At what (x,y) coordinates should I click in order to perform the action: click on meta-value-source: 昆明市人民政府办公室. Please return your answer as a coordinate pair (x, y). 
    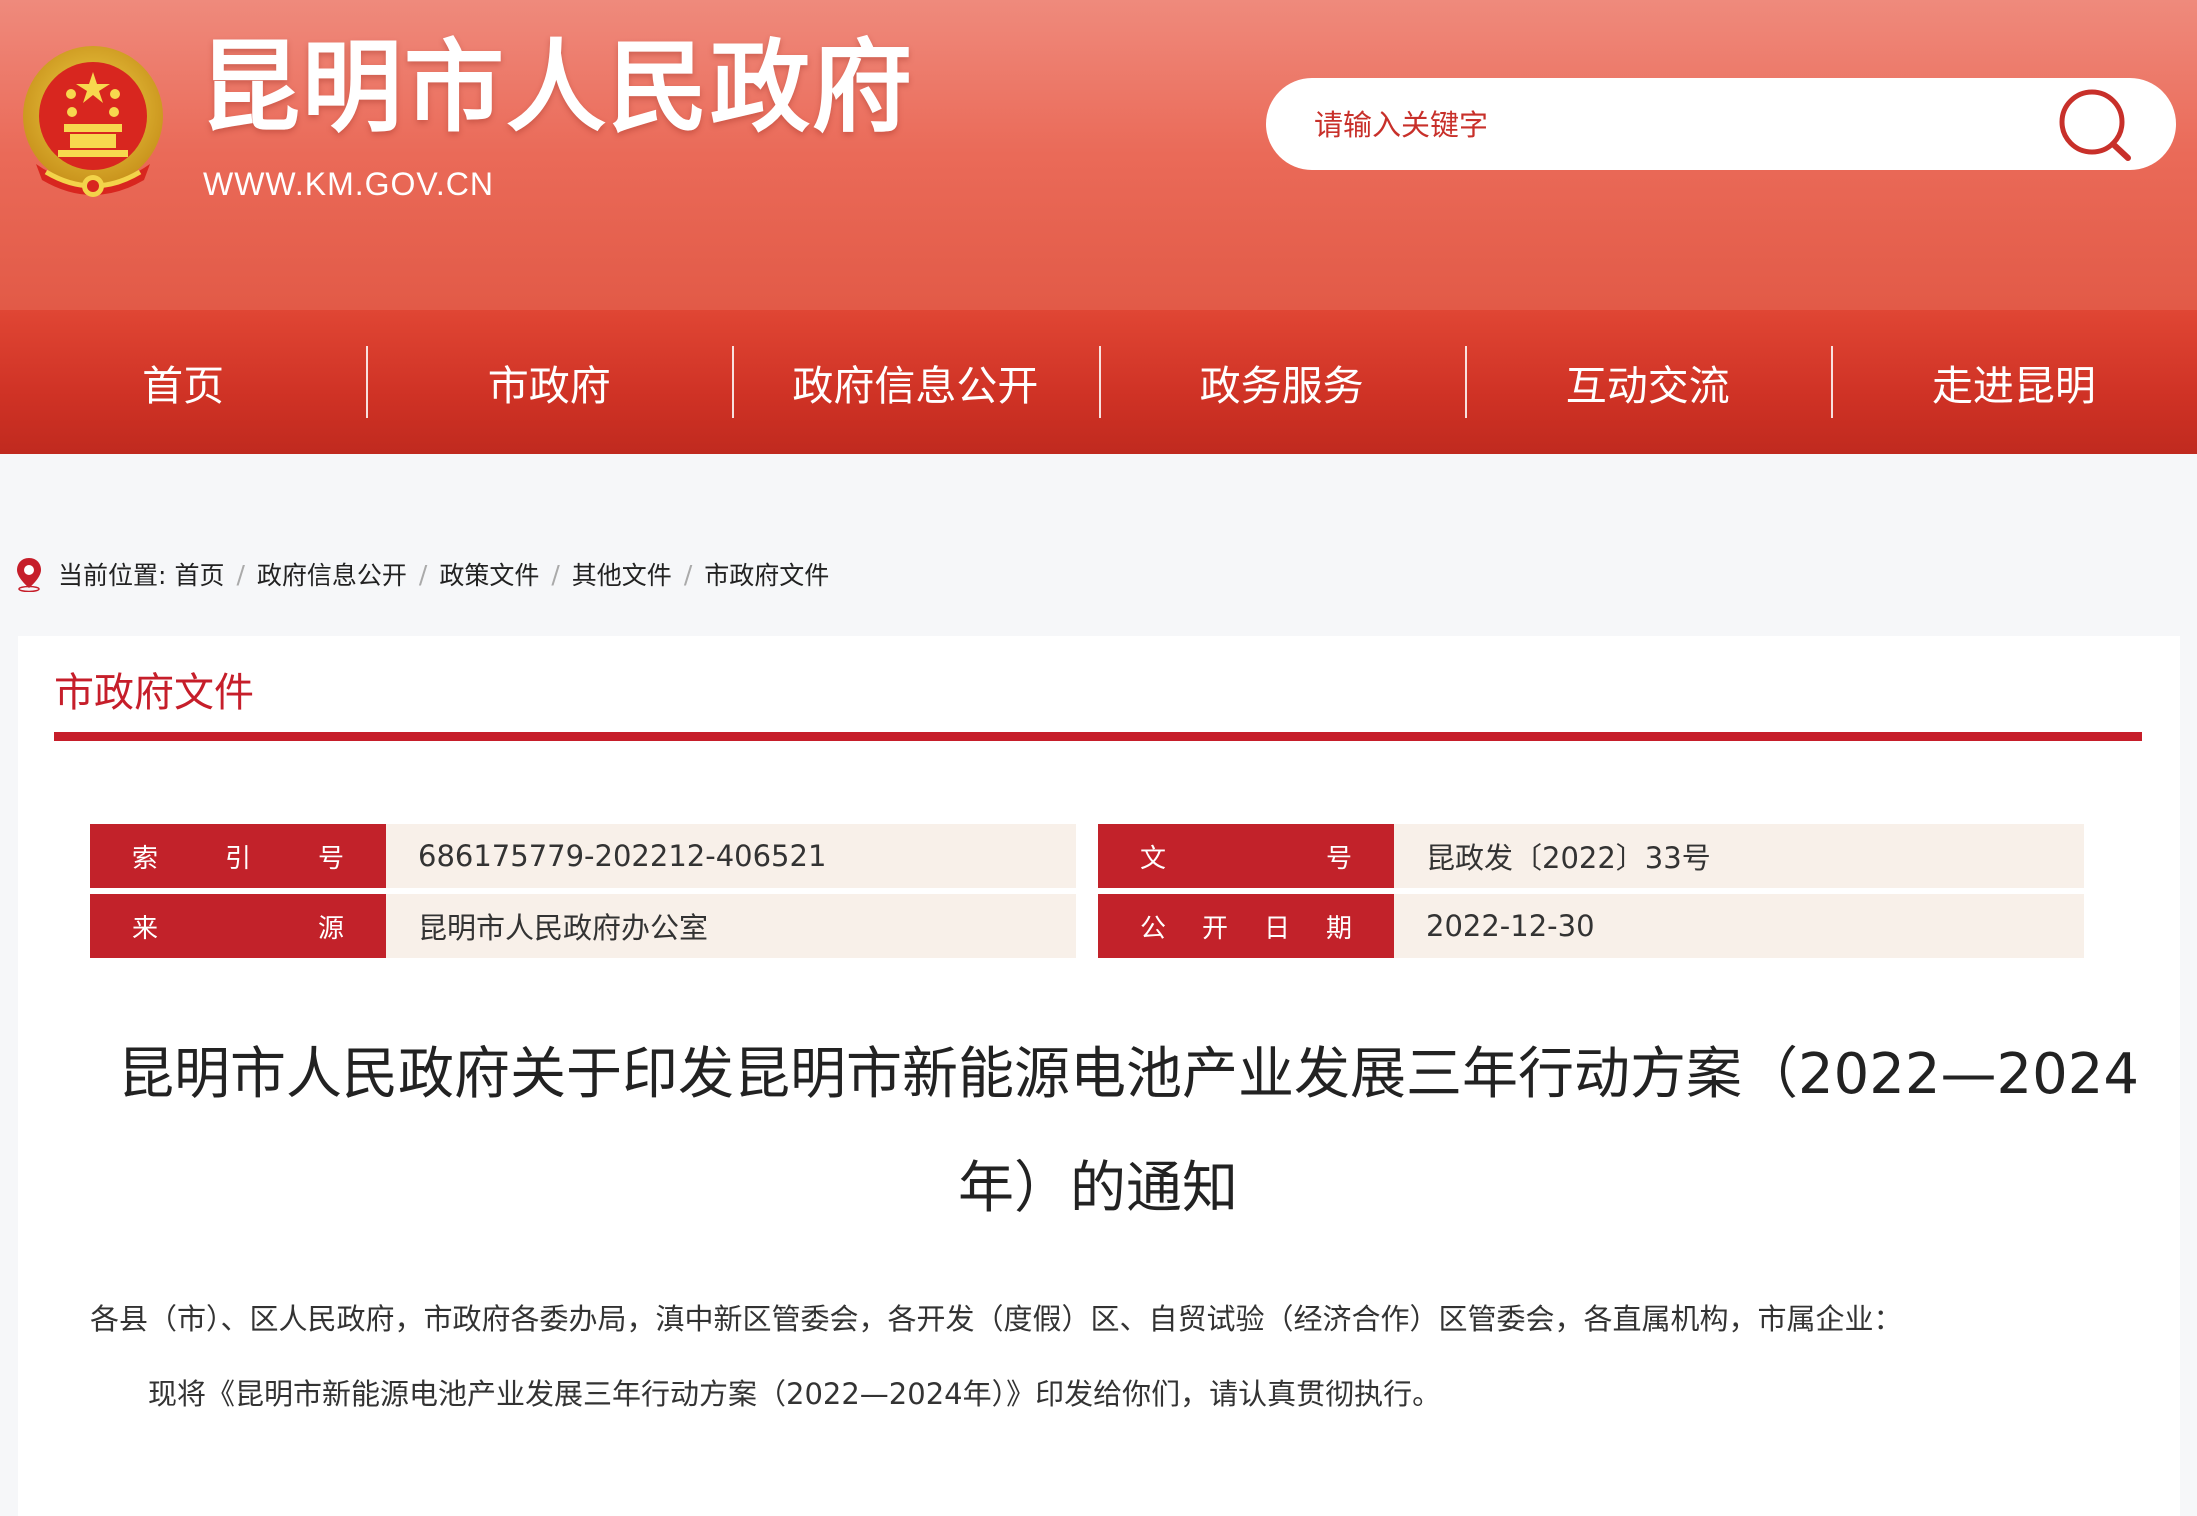
    Looking at the image, I should click on (731, 926).